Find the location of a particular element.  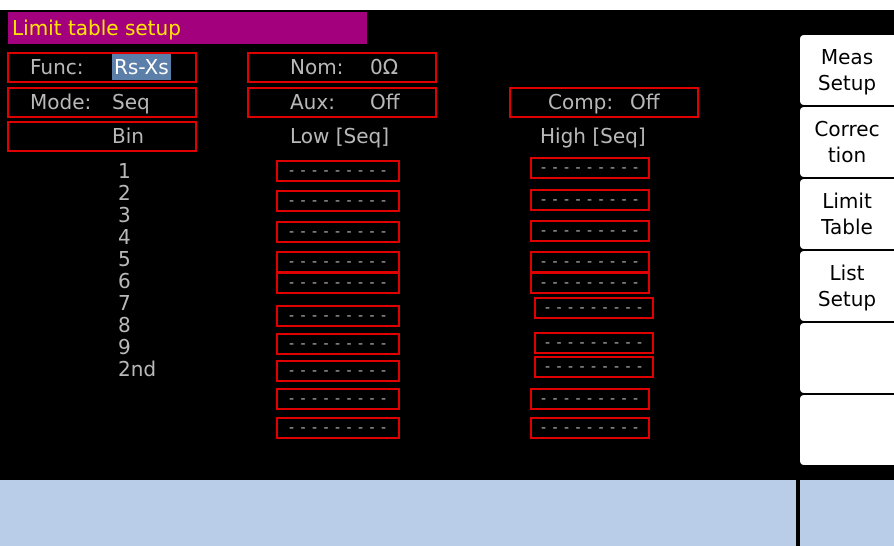

status-bar is located at coordinates (398, 513).